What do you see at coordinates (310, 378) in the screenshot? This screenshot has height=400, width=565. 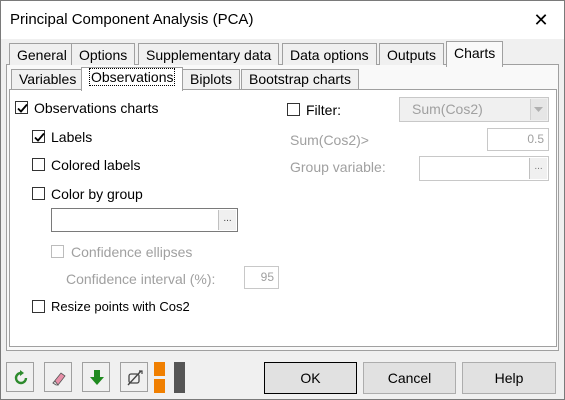 I see `ok-button: OK` at bounding box center [310, 378].